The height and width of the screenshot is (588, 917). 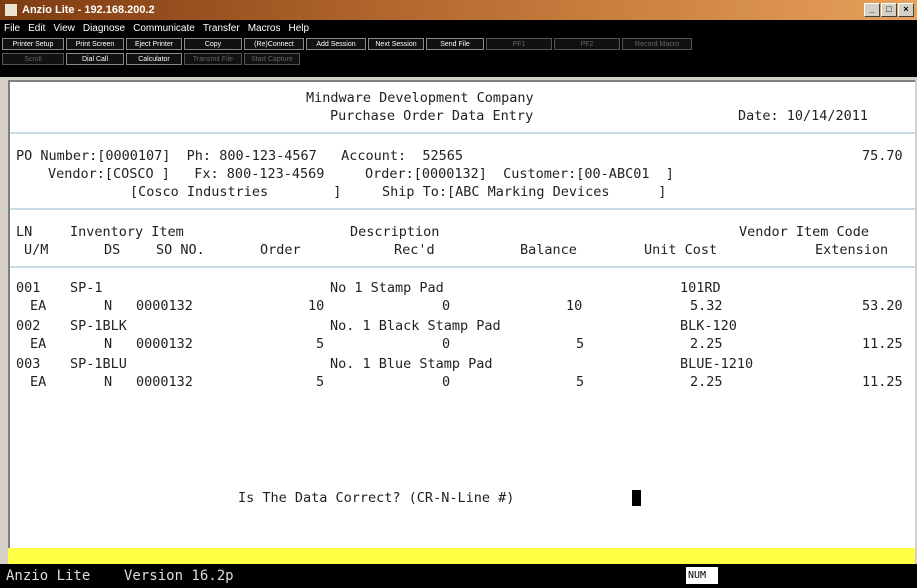 What do you see at coordinates (64, 28) in the screenshot?
I see `menu-view: View` at bounding box center [64, 28].